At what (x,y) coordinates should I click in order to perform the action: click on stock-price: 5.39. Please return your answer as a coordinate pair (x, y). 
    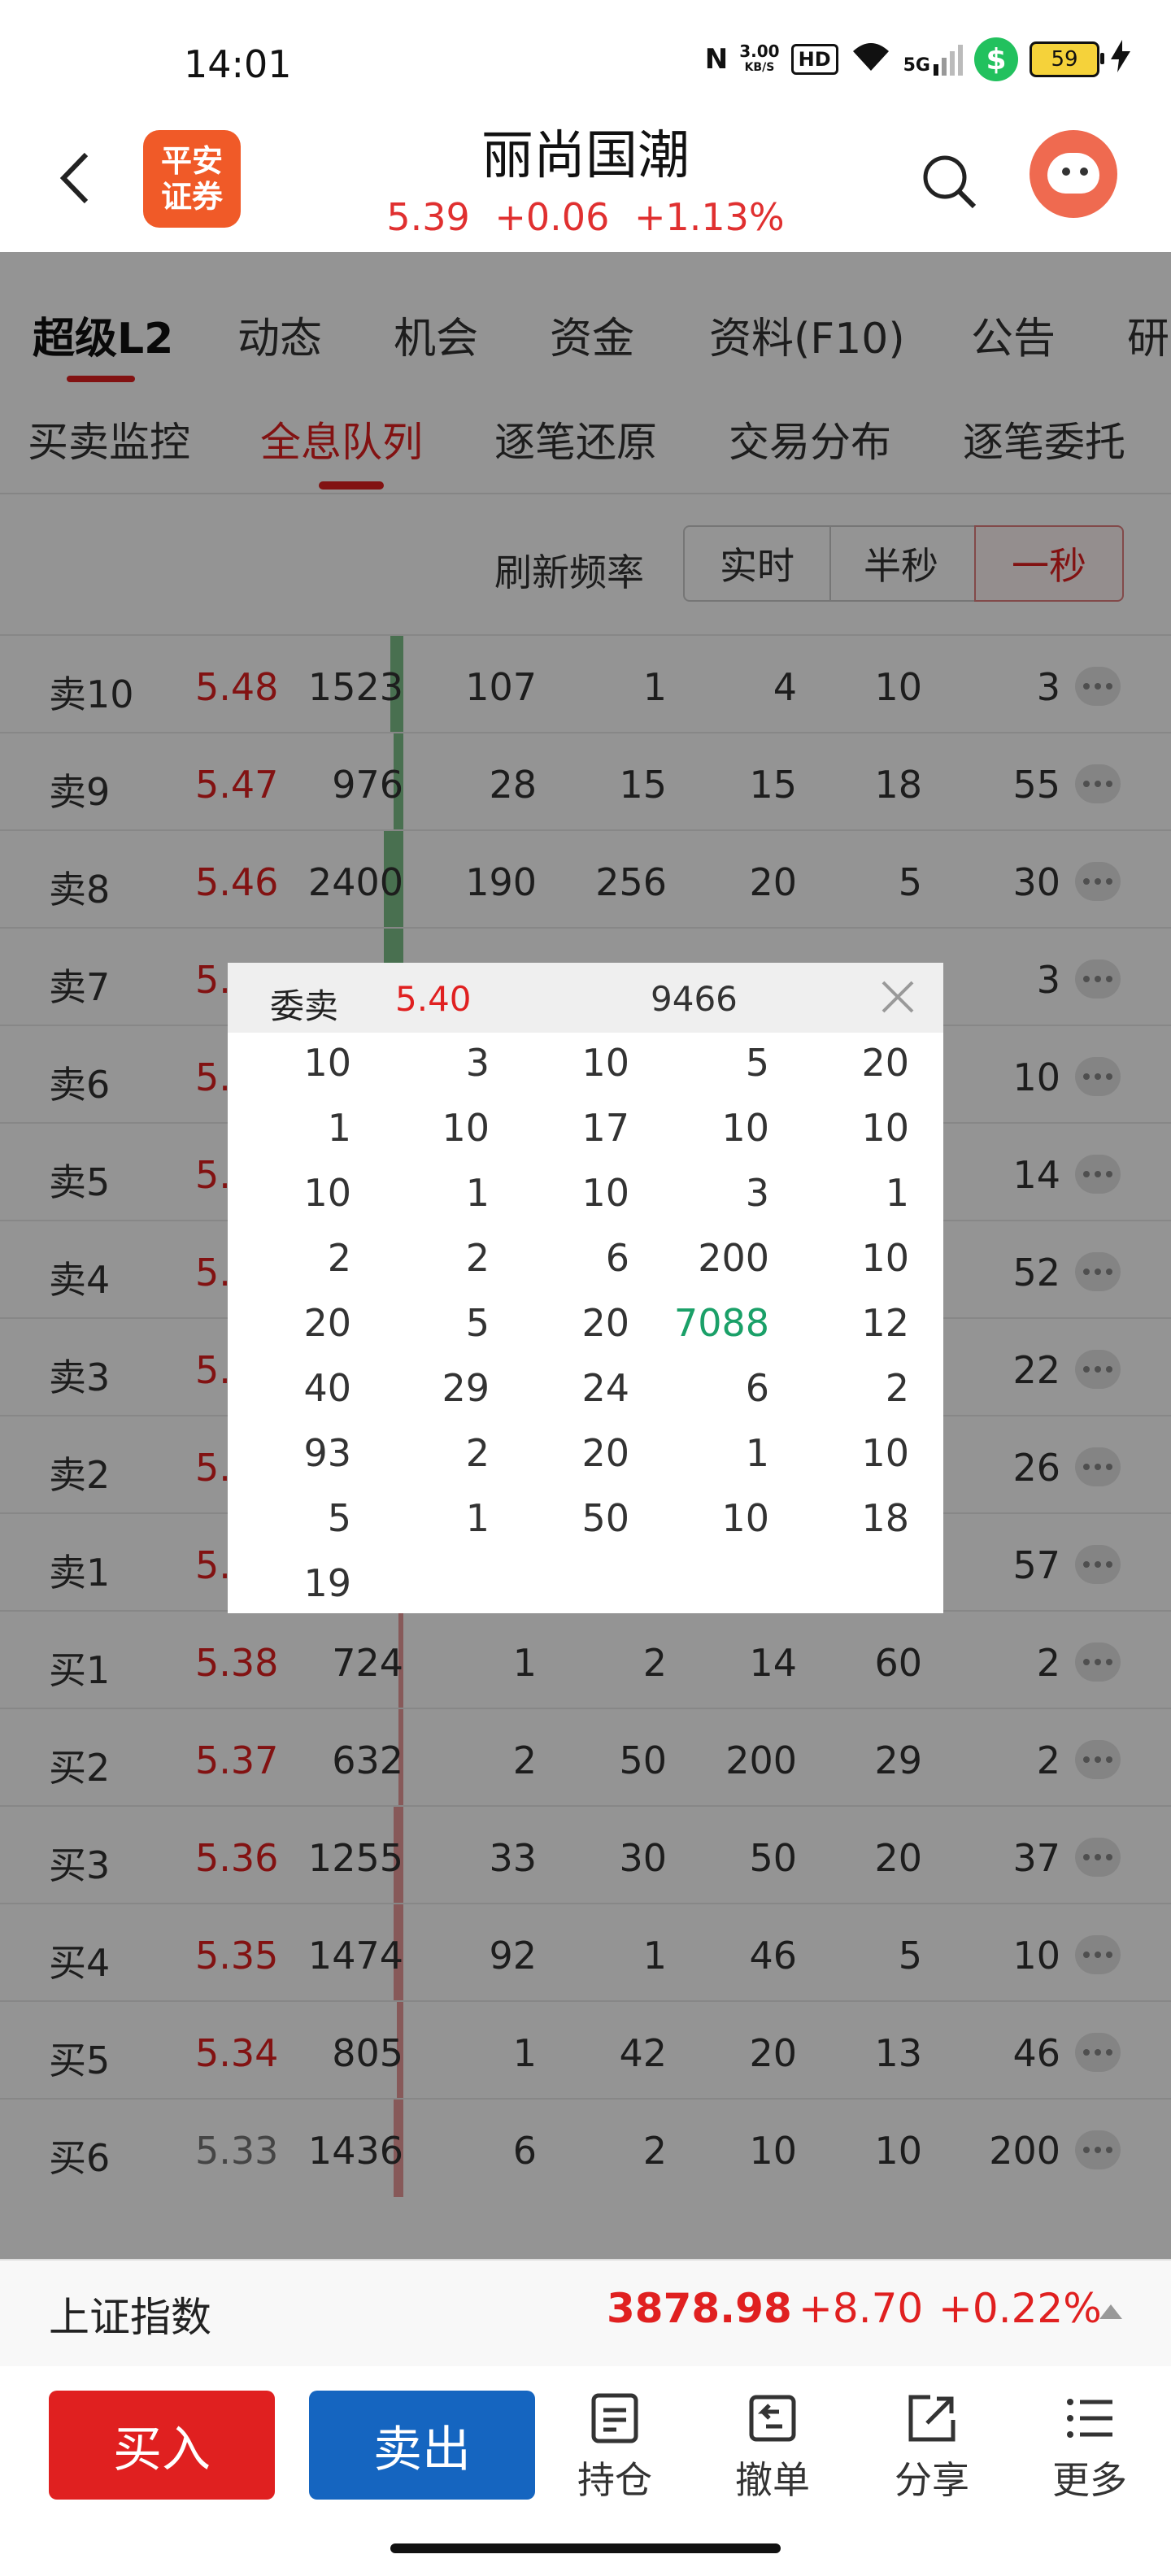
    Looking at the image, I should click on (428, 217).